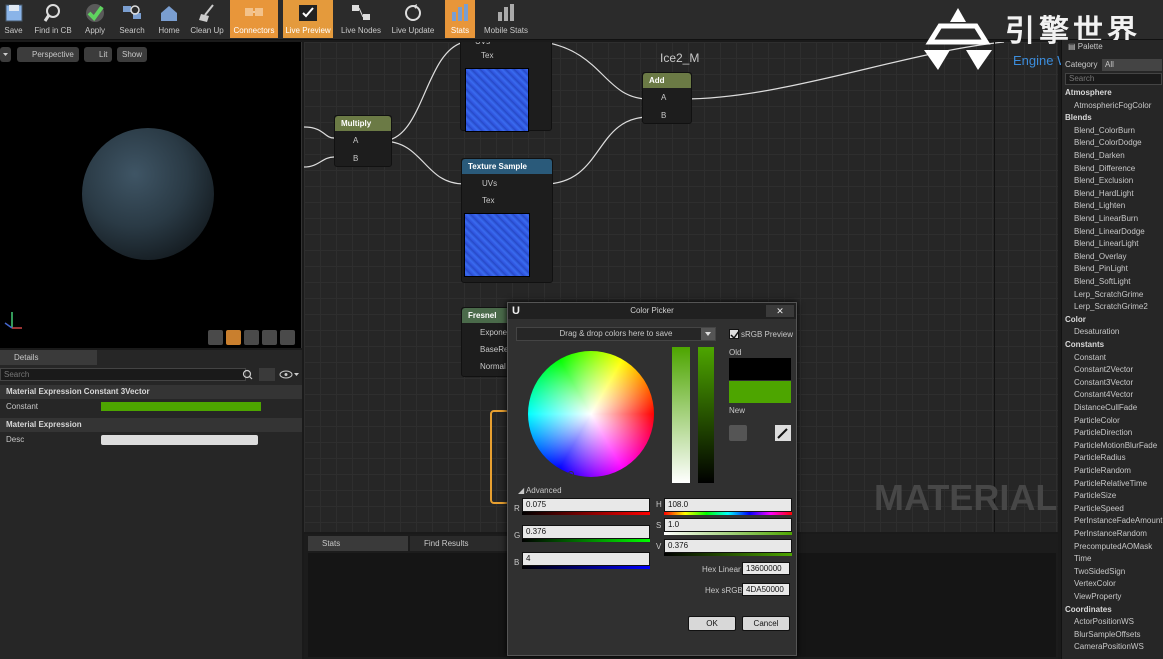 The image size is (1163, 659). What do you see at coordinates (1097, 596) in the screenshot?
I see `palette-item: ViewProperty` at bounding box center [1097, 596].